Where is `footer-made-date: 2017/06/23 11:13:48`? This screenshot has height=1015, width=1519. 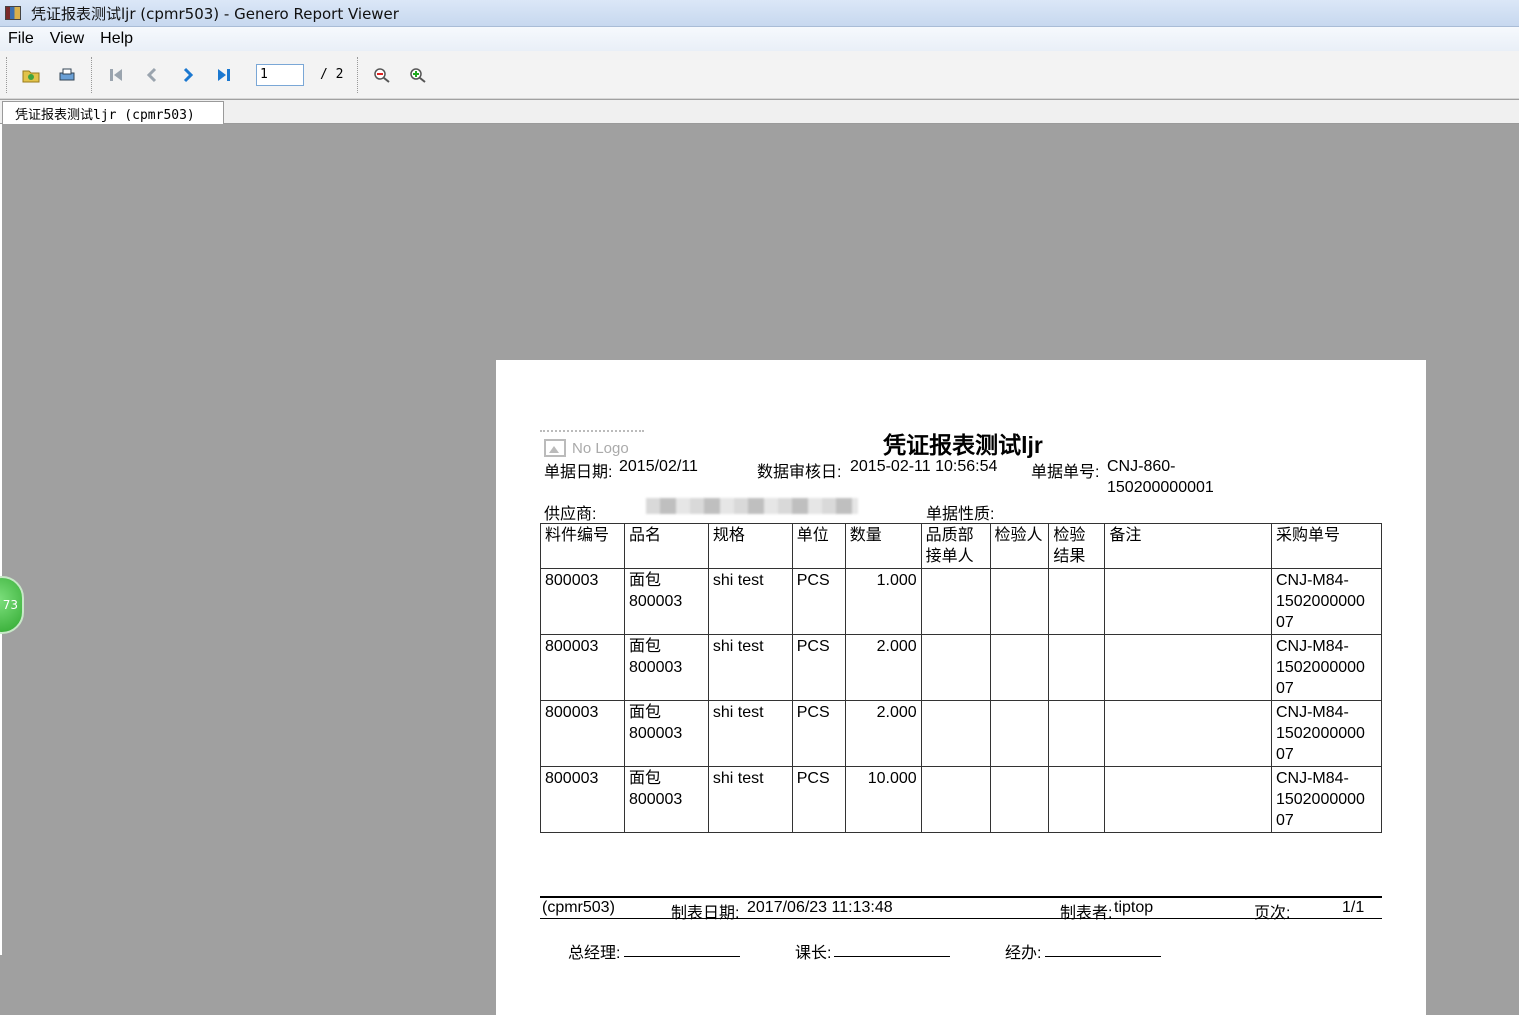 footer-made-date: 2017/06/23 11:13:48 is located at coordinates (820, 907).